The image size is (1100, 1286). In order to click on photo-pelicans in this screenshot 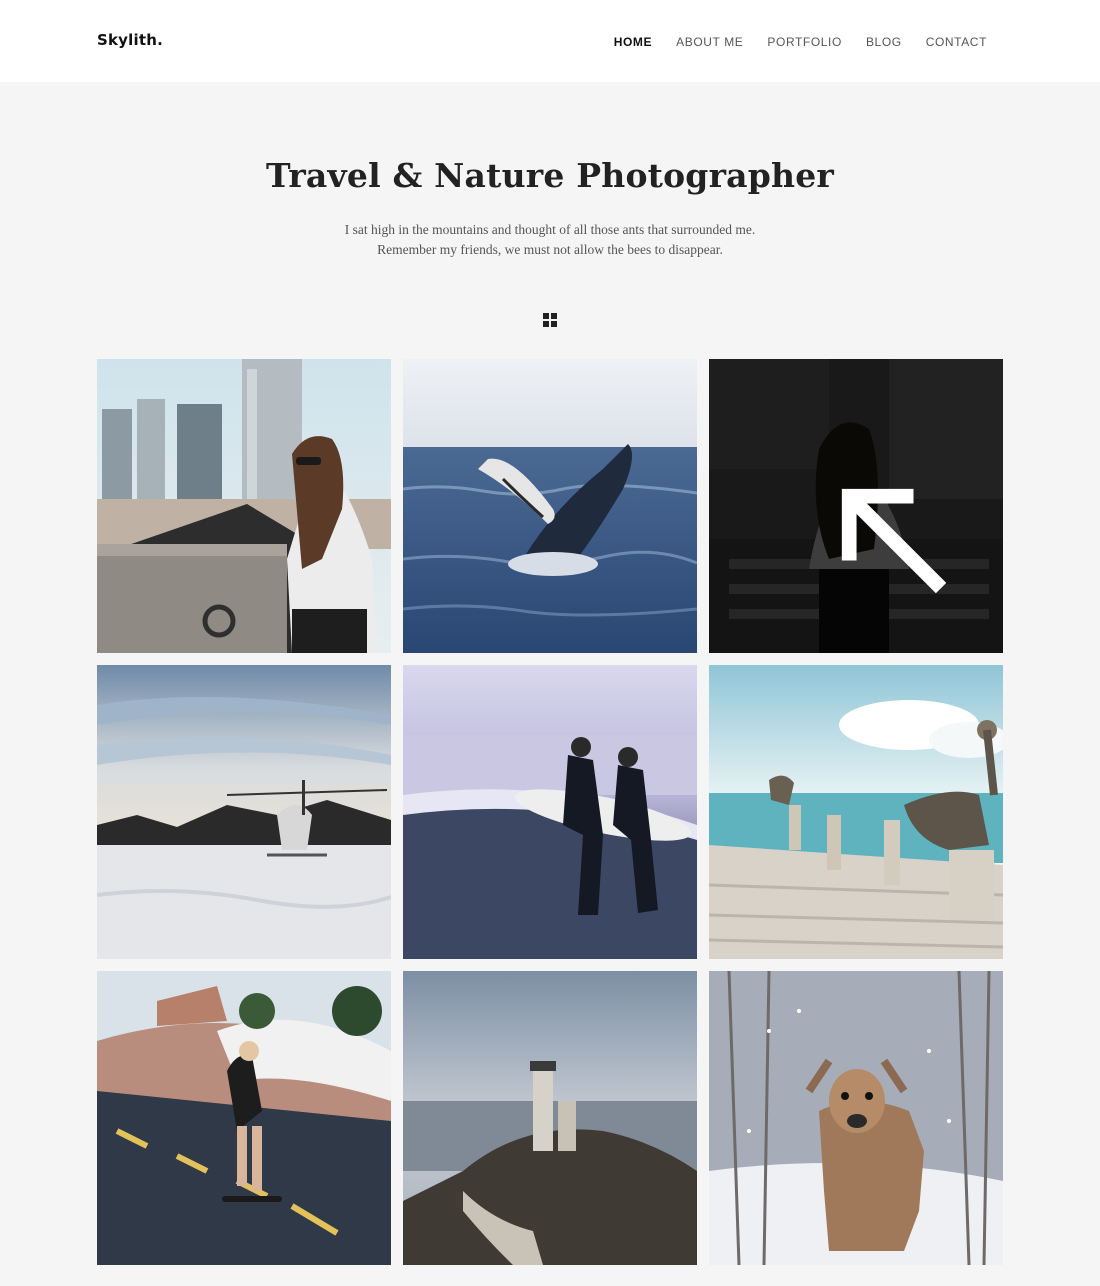, I will do `click(856, 812)`.